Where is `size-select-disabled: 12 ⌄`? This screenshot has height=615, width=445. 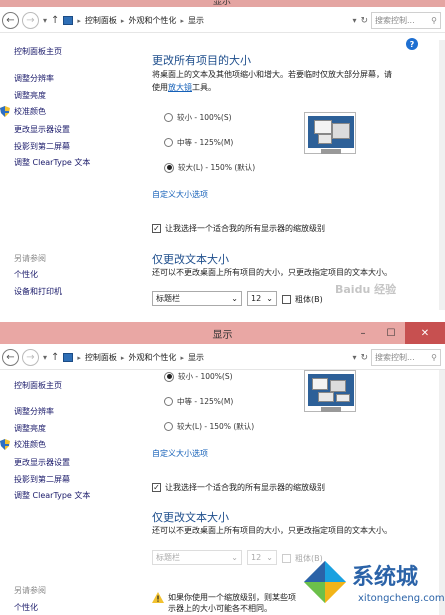
size-select-disabled: 12 ⌄ is located at coordinates (262, 557).